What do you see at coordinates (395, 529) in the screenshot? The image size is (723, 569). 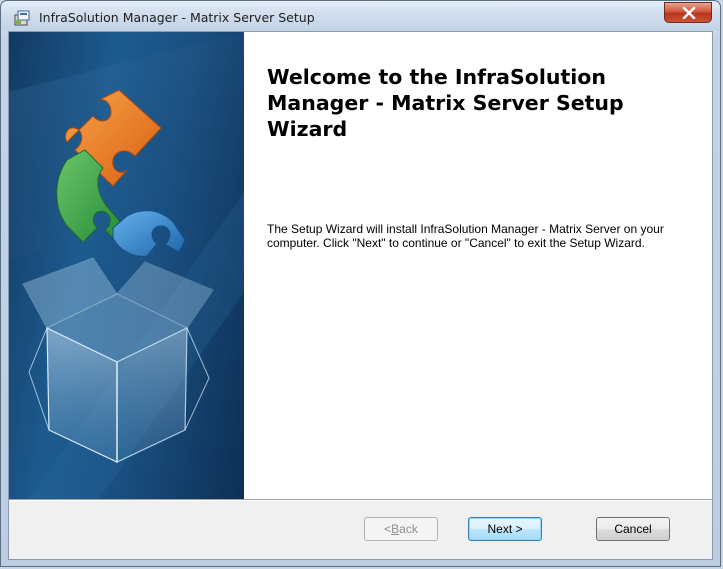 I see `back-button-mnemonic: B` at bounding box center [395, 529].